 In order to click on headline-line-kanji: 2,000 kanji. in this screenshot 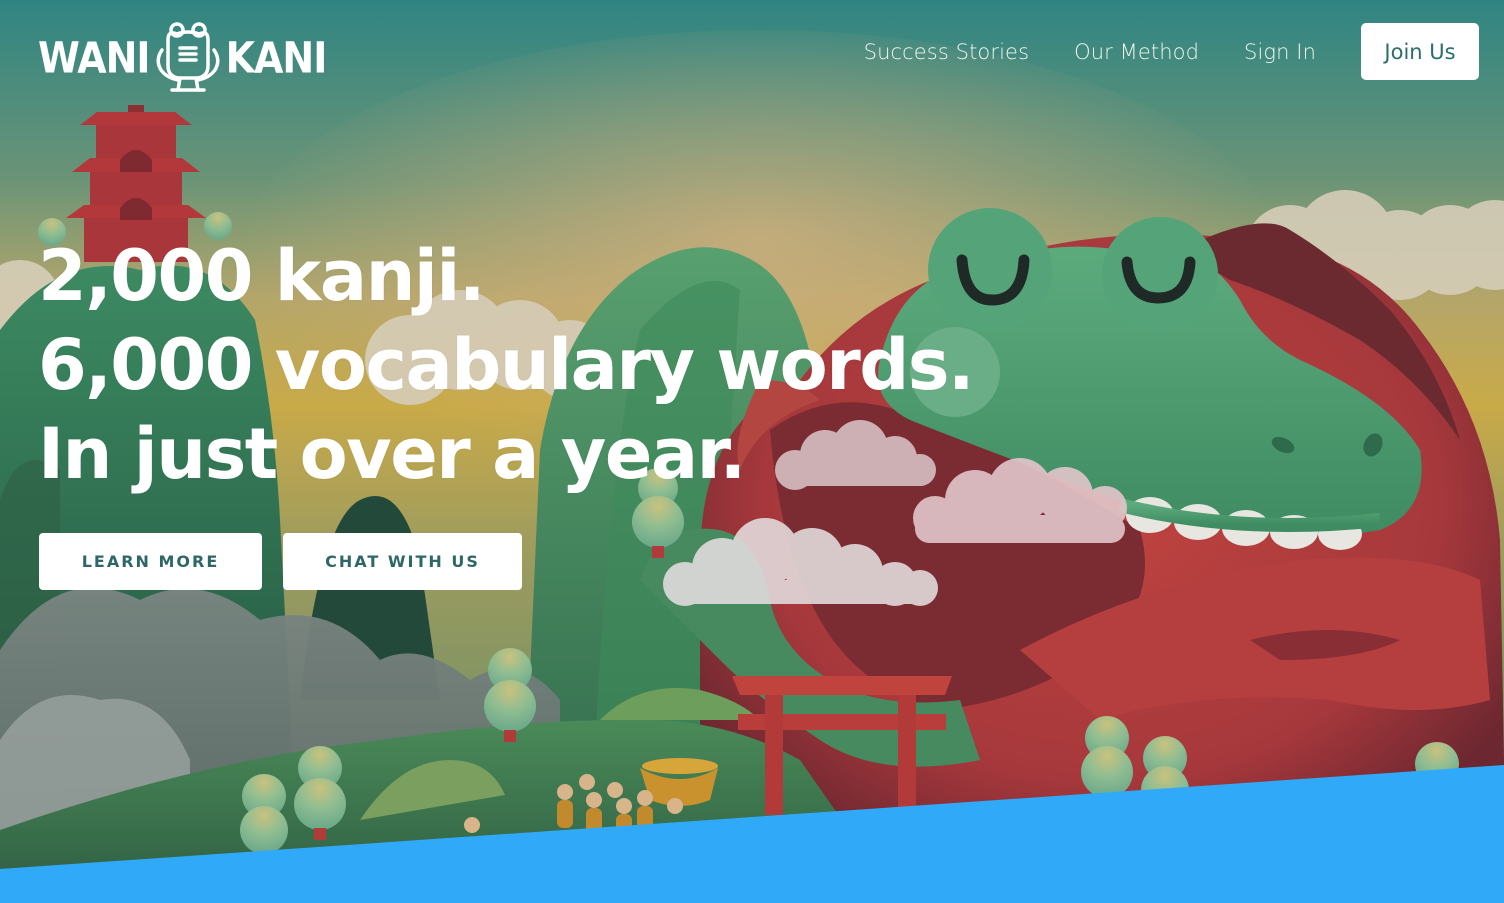, I will do `click(262, 276)`.